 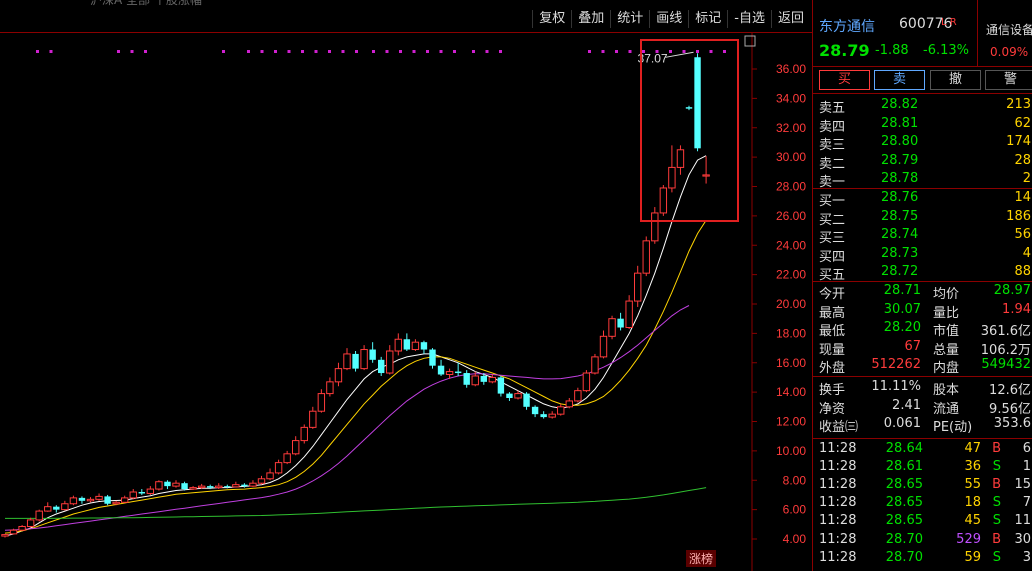 What do you see at coordinates (906, 405) in the screenshot?
I see `stat-value: 2.41` at bounding box center [906, 405].